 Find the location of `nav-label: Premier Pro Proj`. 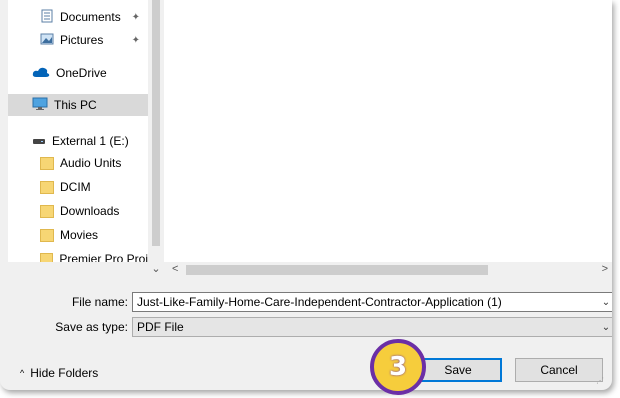

nav-label: Premier Pro Proj is located at coordinates (103, 257).